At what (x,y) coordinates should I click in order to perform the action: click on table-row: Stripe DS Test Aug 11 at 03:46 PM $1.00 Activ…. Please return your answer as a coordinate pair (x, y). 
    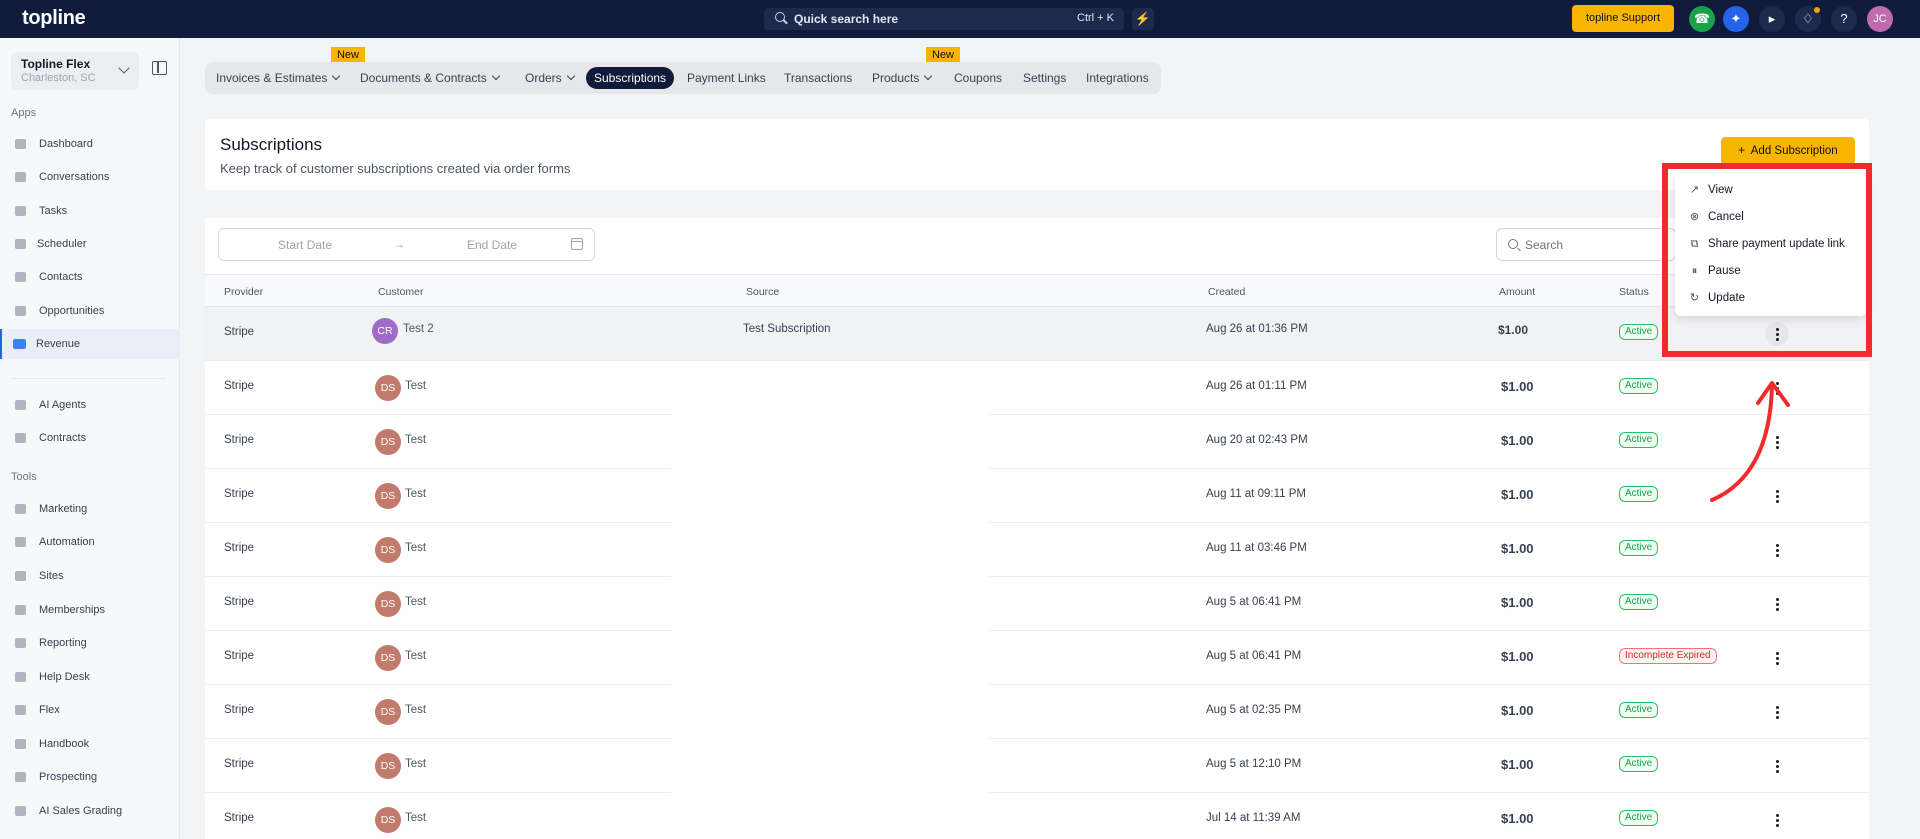
    Looking at the image, I should click on (1037, 550).